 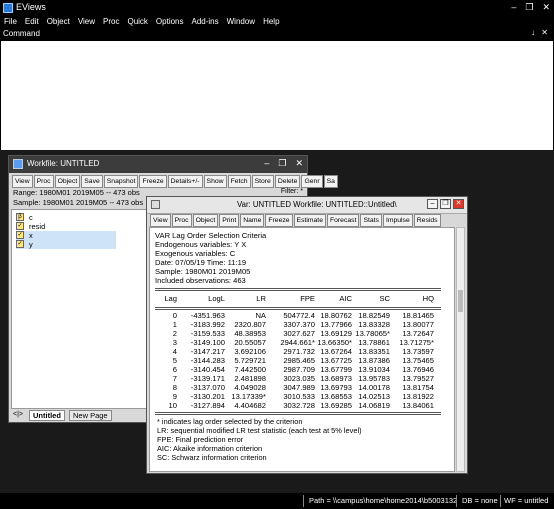 I want to click on close-icon: ✕, so click(x=546, y=7).